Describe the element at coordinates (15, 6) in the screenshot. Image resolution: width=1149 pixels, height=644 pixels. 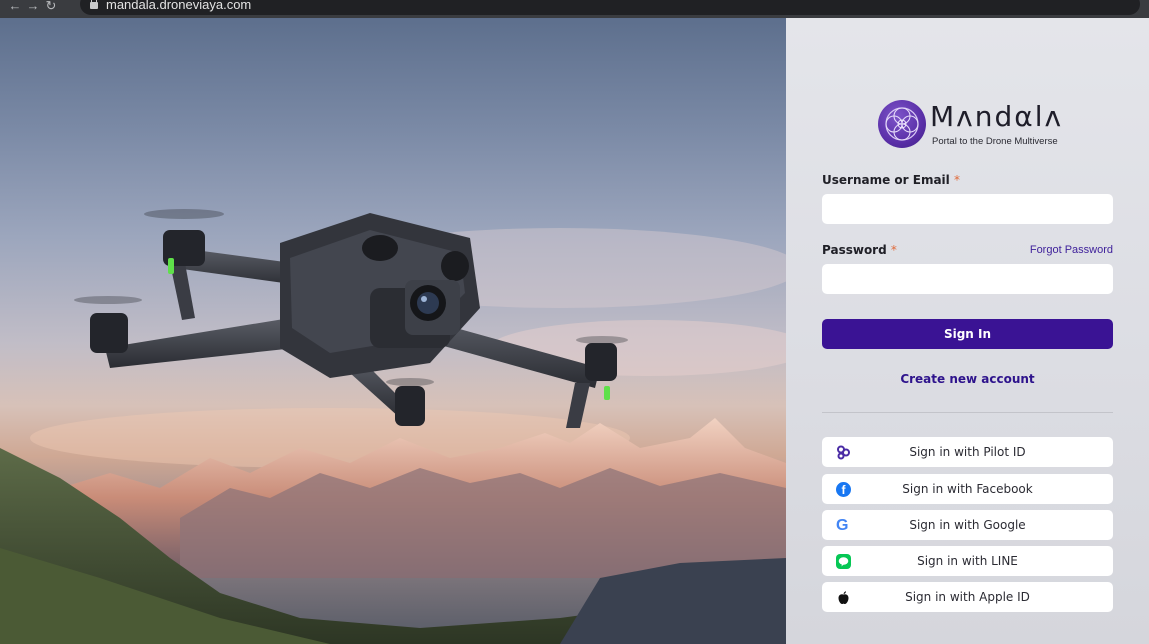
I see `back-arrow-icon: ←` at that location.